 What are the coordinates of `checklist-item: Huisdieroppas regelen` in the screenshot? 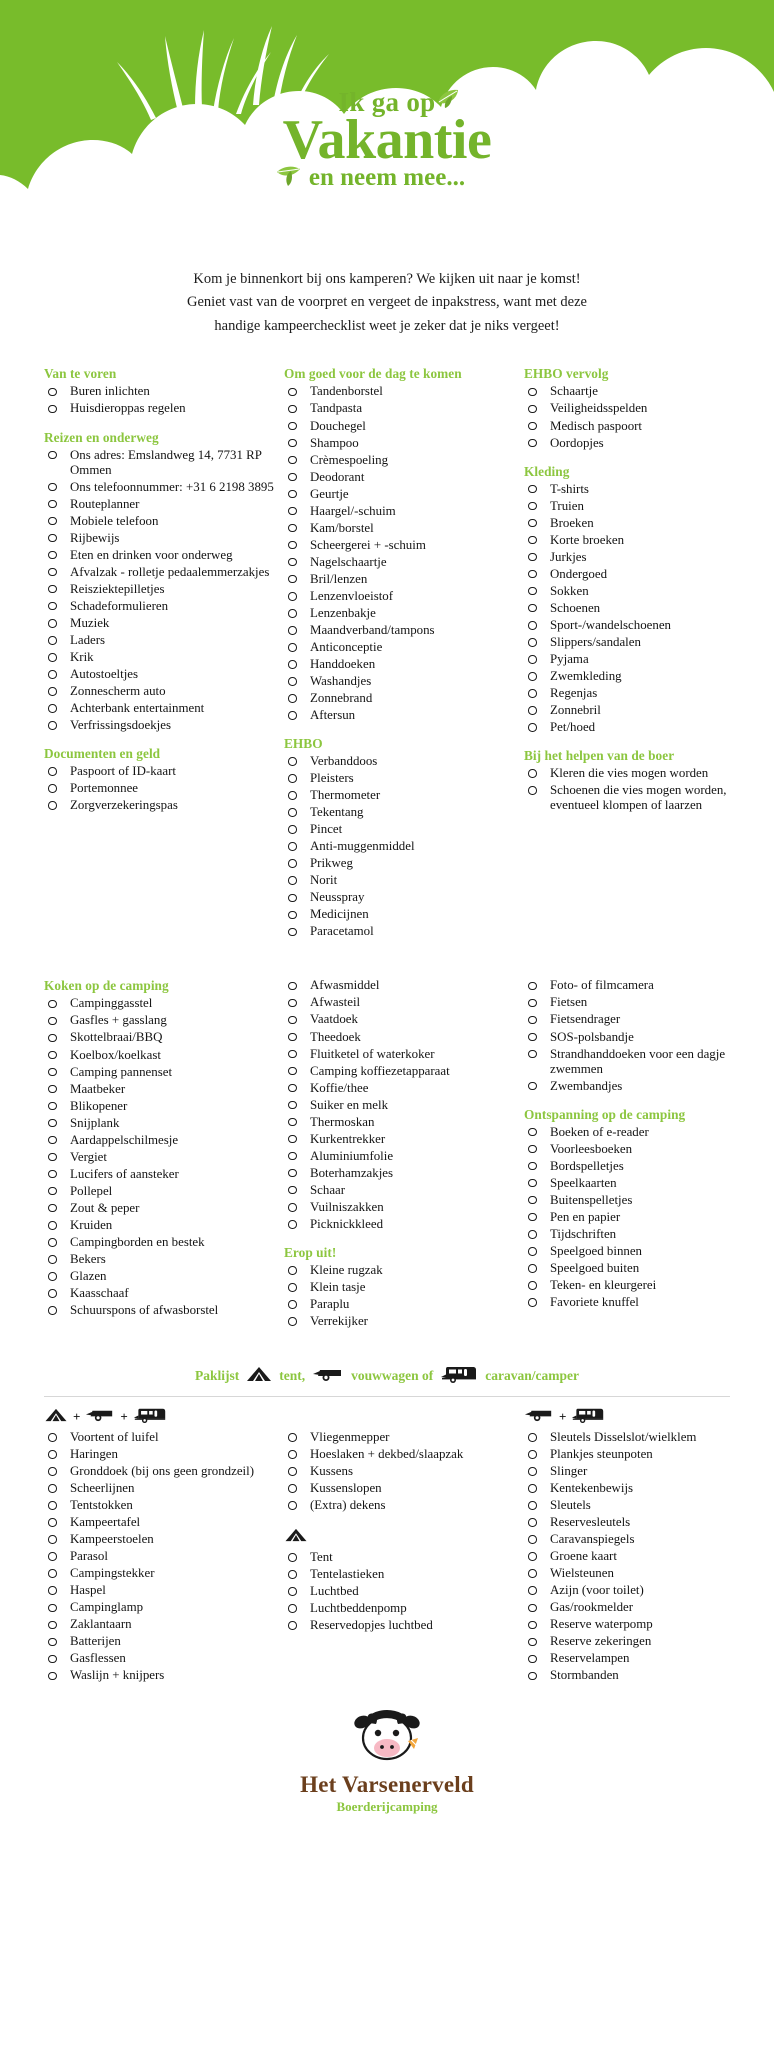 It's located at (160, 408).